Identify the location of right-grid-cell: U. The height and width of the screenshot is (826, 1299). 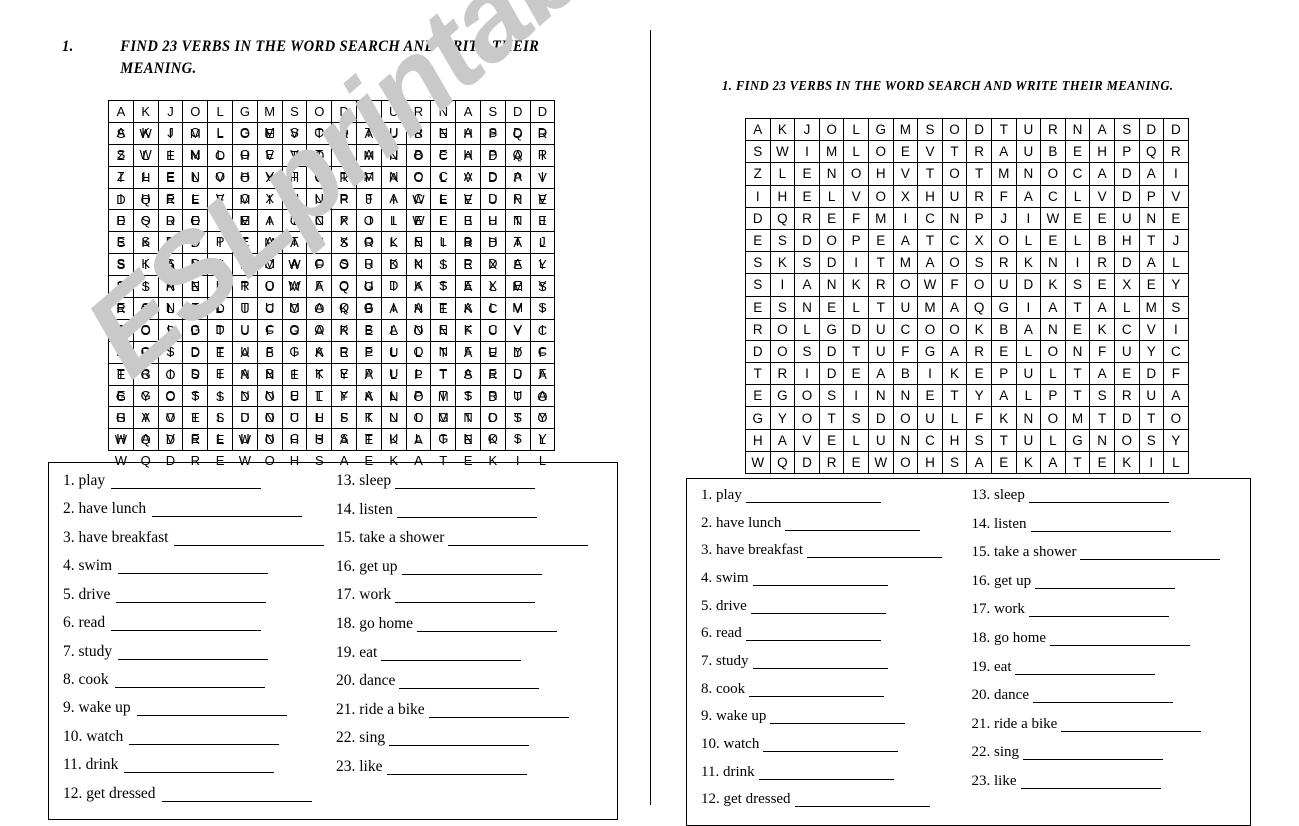
(1028, 129).